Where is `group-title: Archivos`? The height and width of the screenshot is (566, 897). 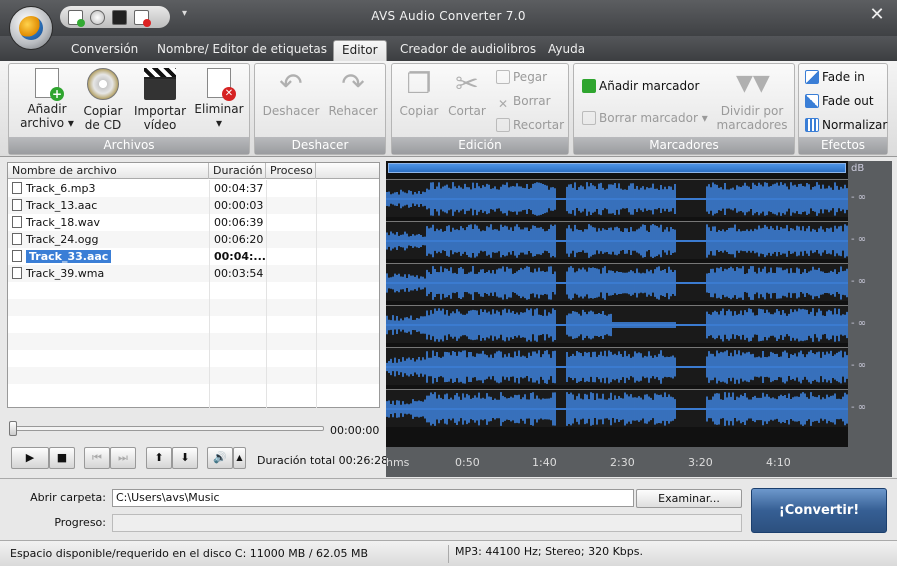 group-title: Archivos is located at coordinates (129, 145).